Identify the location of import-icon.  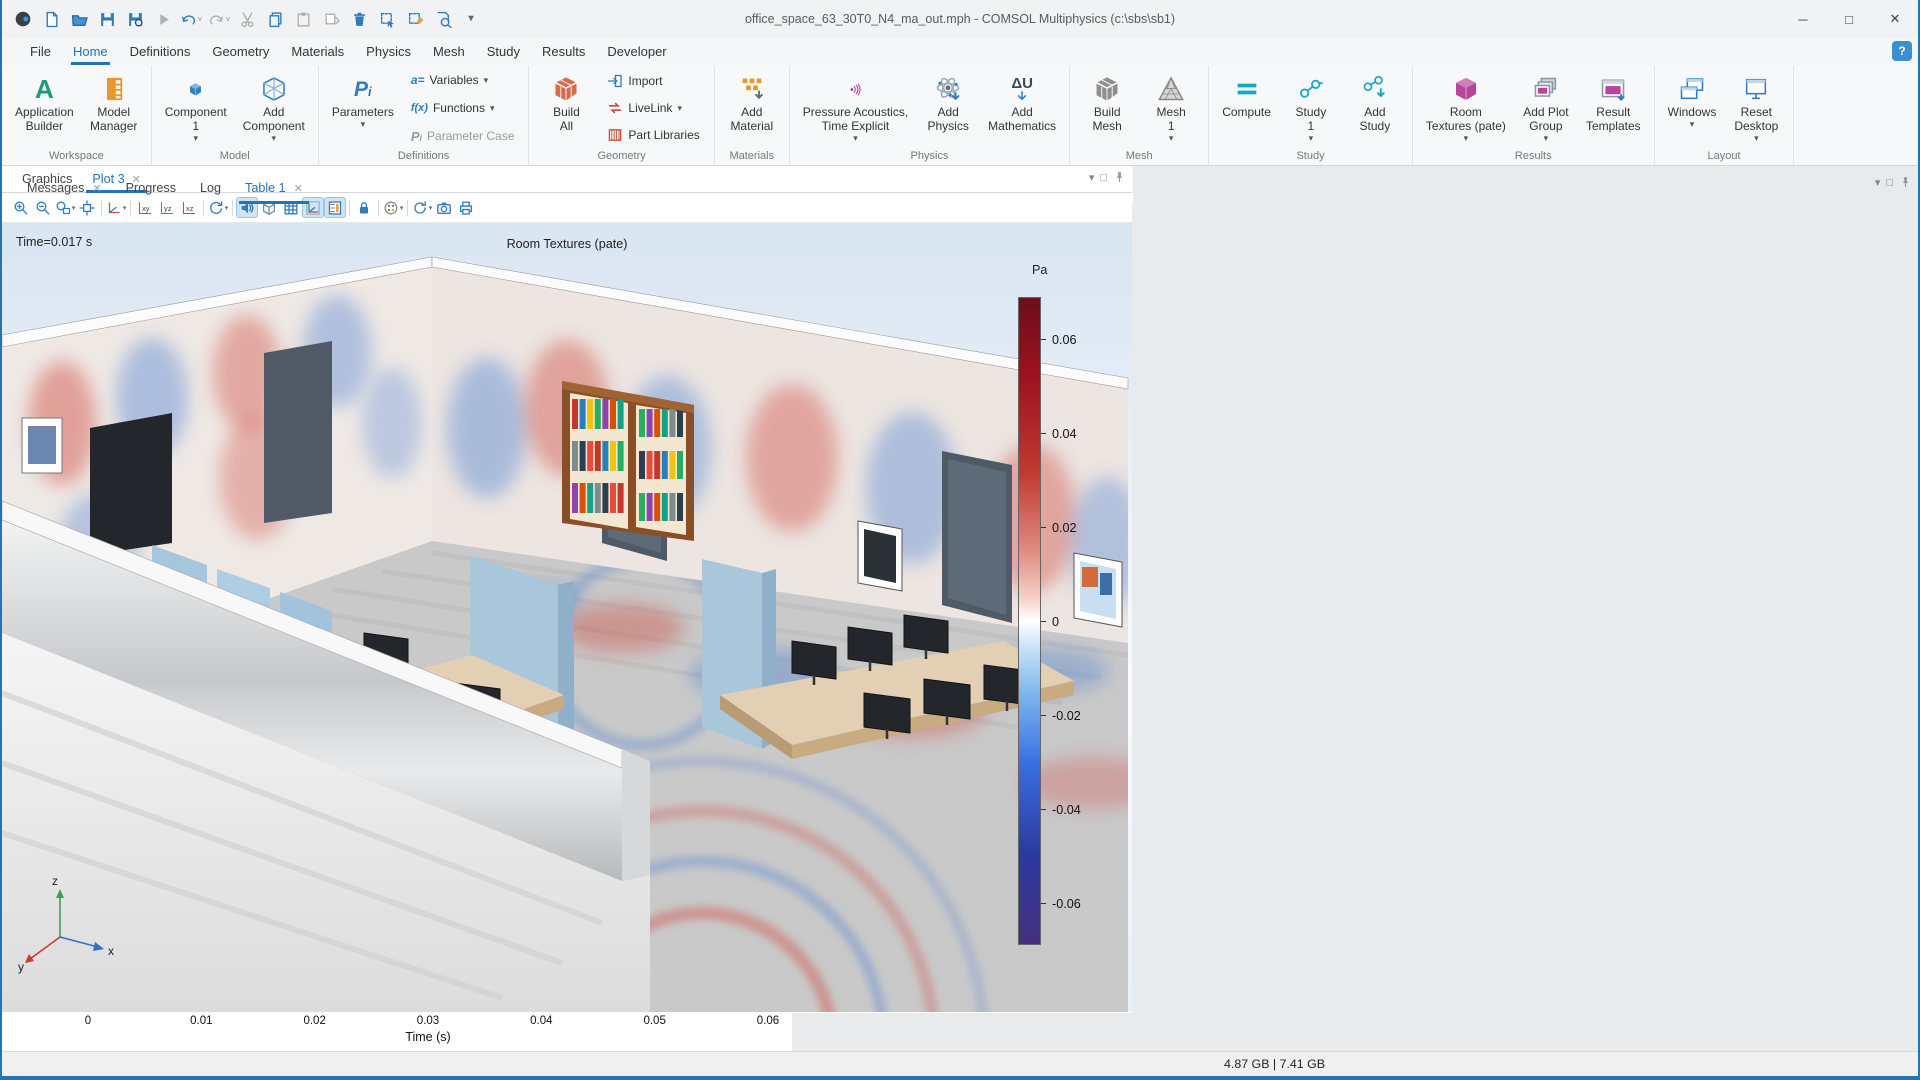
(615, 81).